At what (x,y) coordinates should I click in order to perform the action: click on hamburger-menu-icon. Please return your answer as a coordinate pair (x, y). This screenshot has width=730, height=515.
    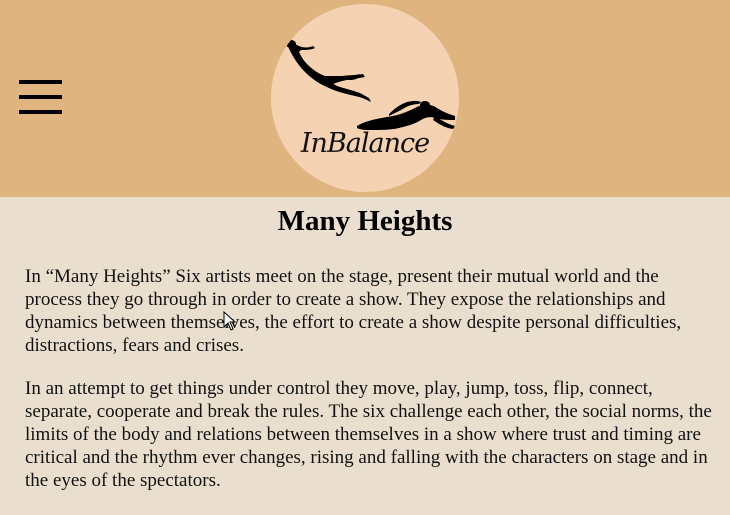
    Looking at the image, I should click on (40, 97).